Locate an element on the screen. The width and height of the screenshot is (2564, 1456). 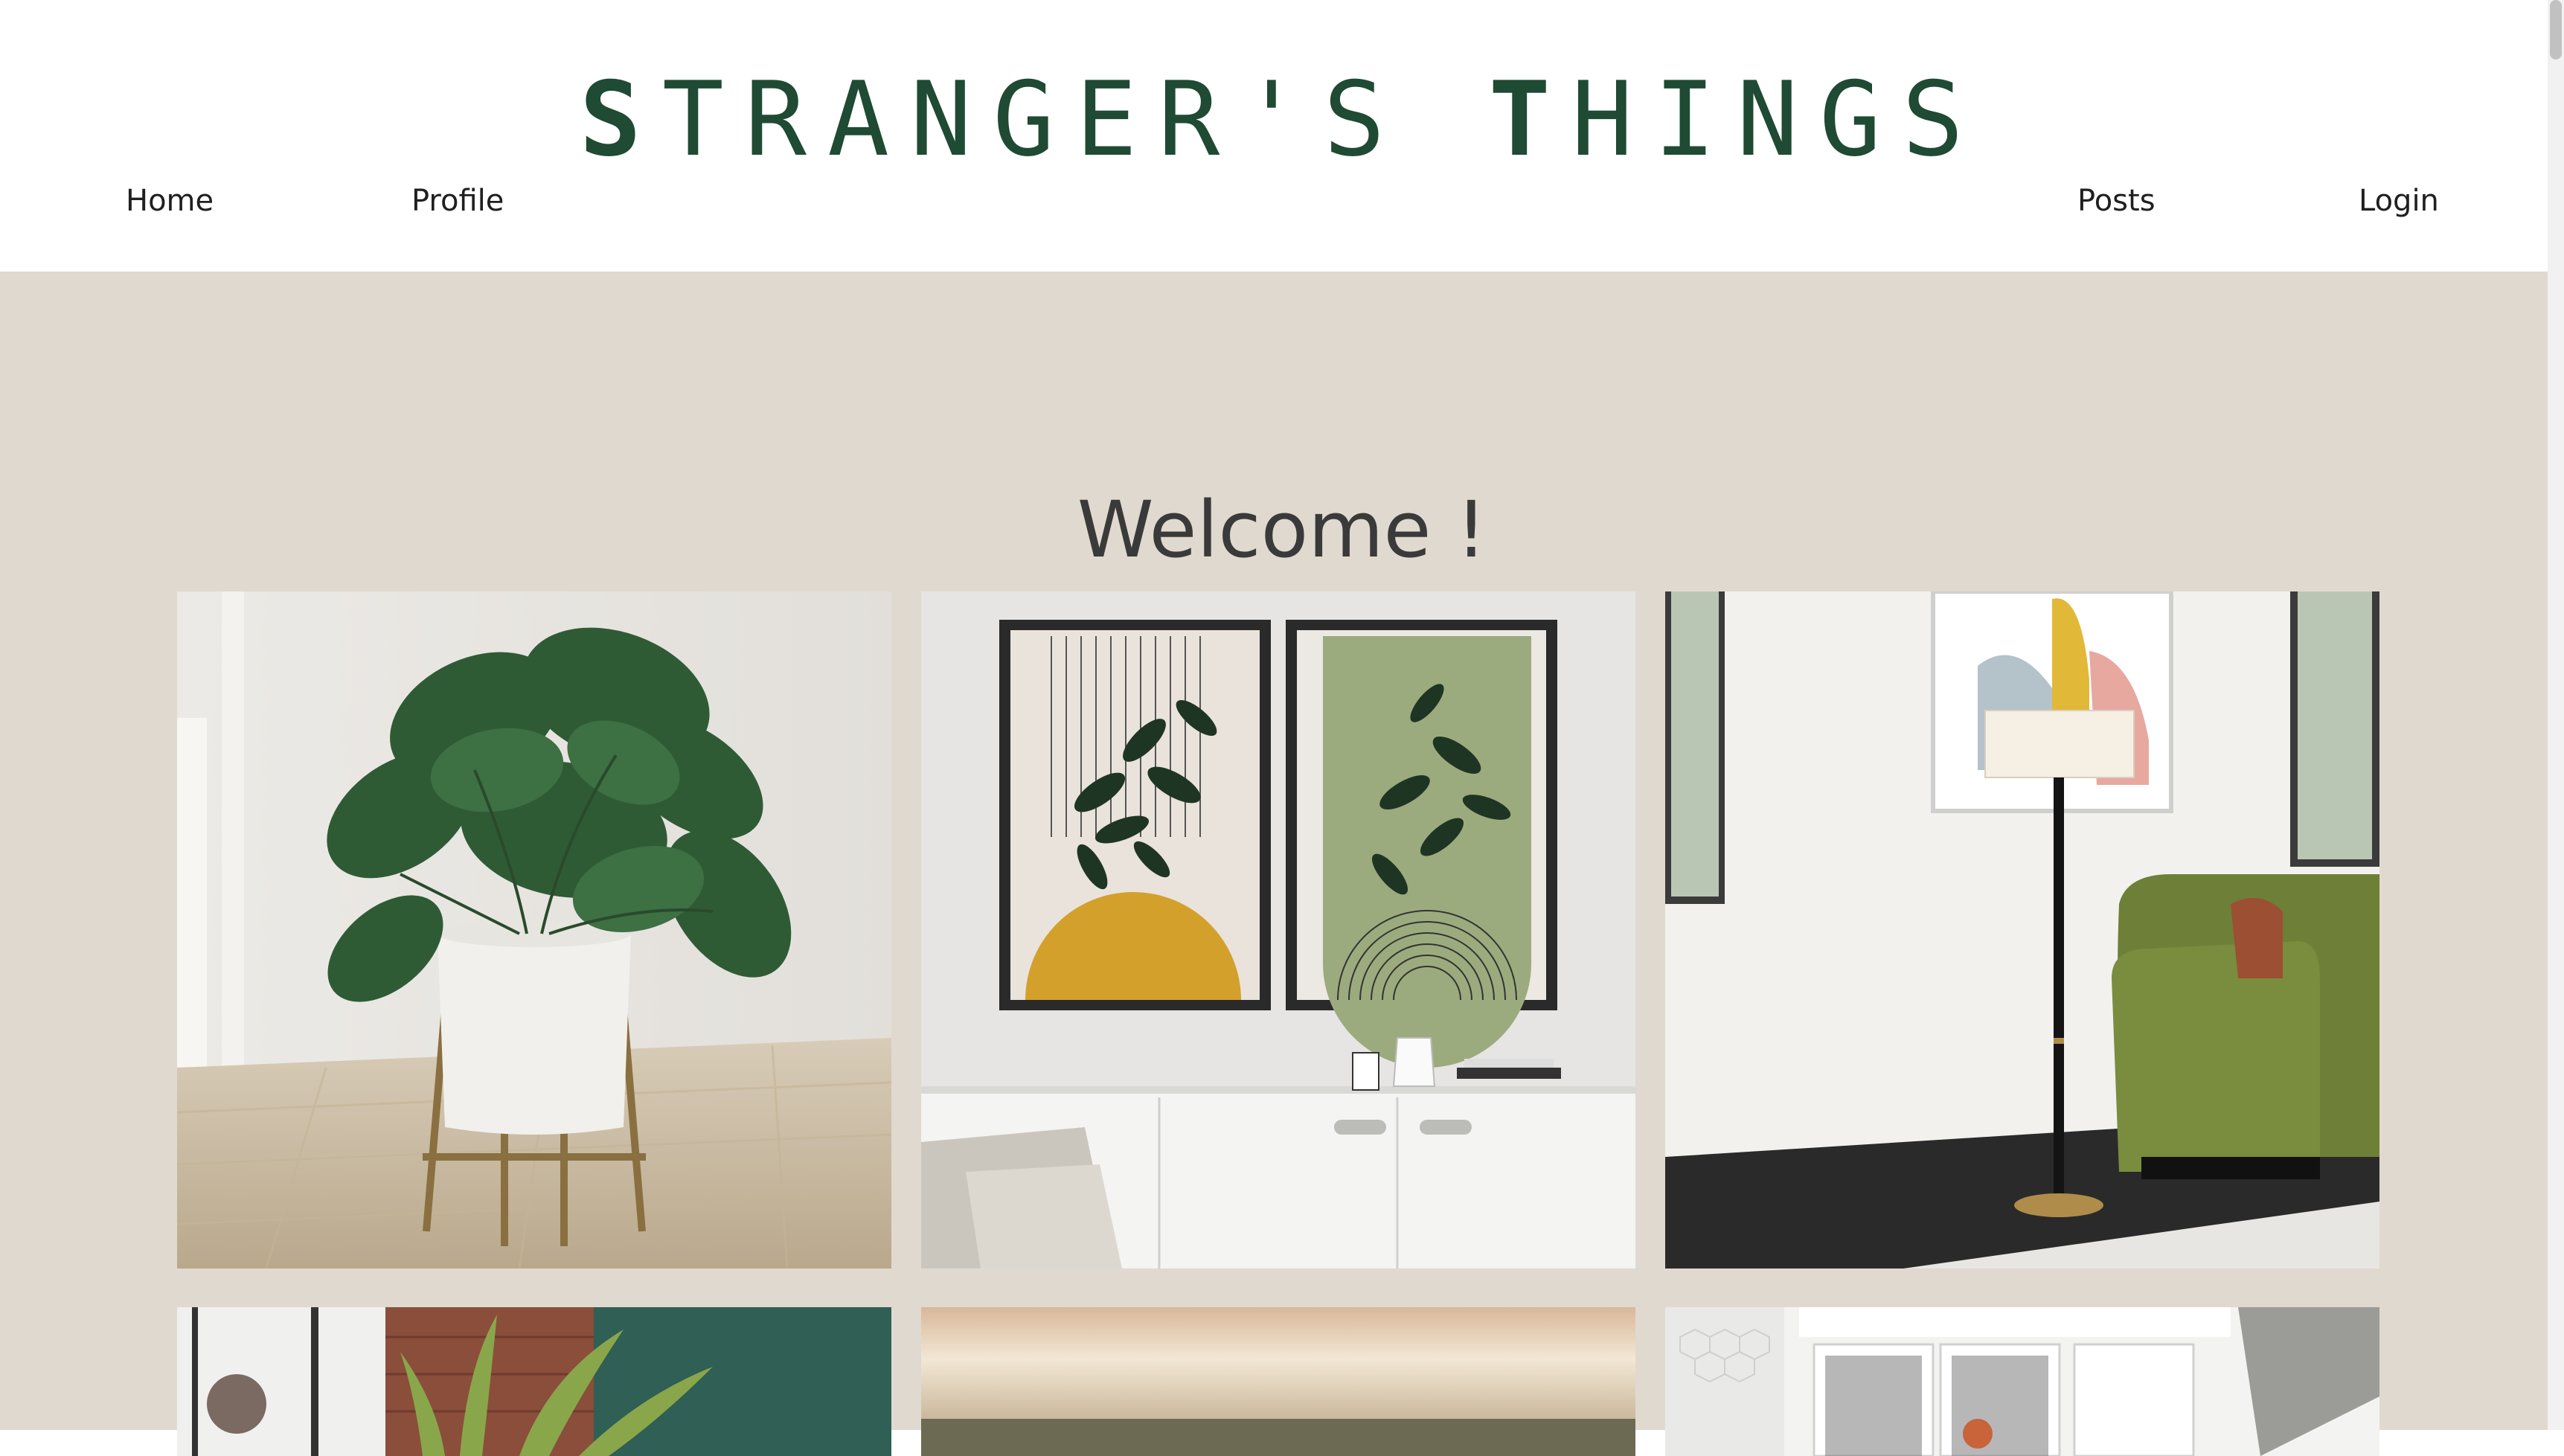
post-card-art is located at coordinates (1278, 930).